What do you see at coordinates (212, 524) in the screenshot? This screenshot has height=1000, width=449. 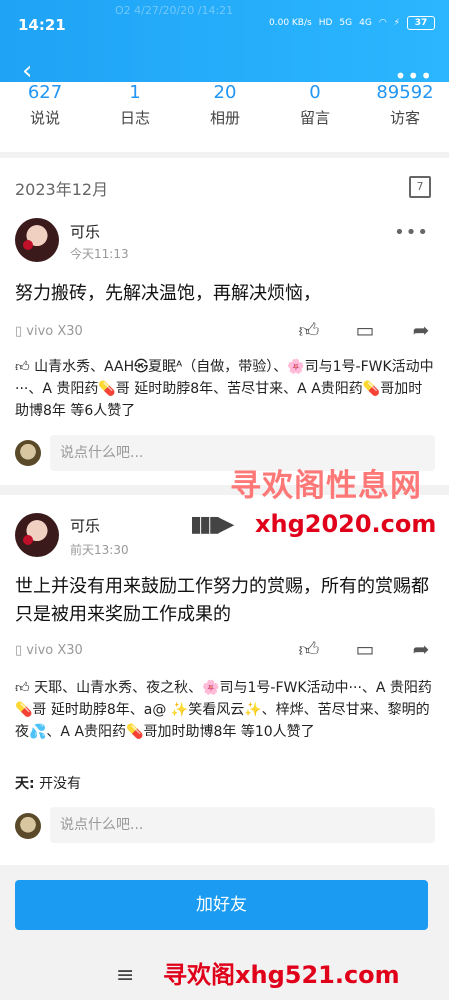 I see `watermark-arrow: ▮▮▮▶` at bounding box center [212, 524].